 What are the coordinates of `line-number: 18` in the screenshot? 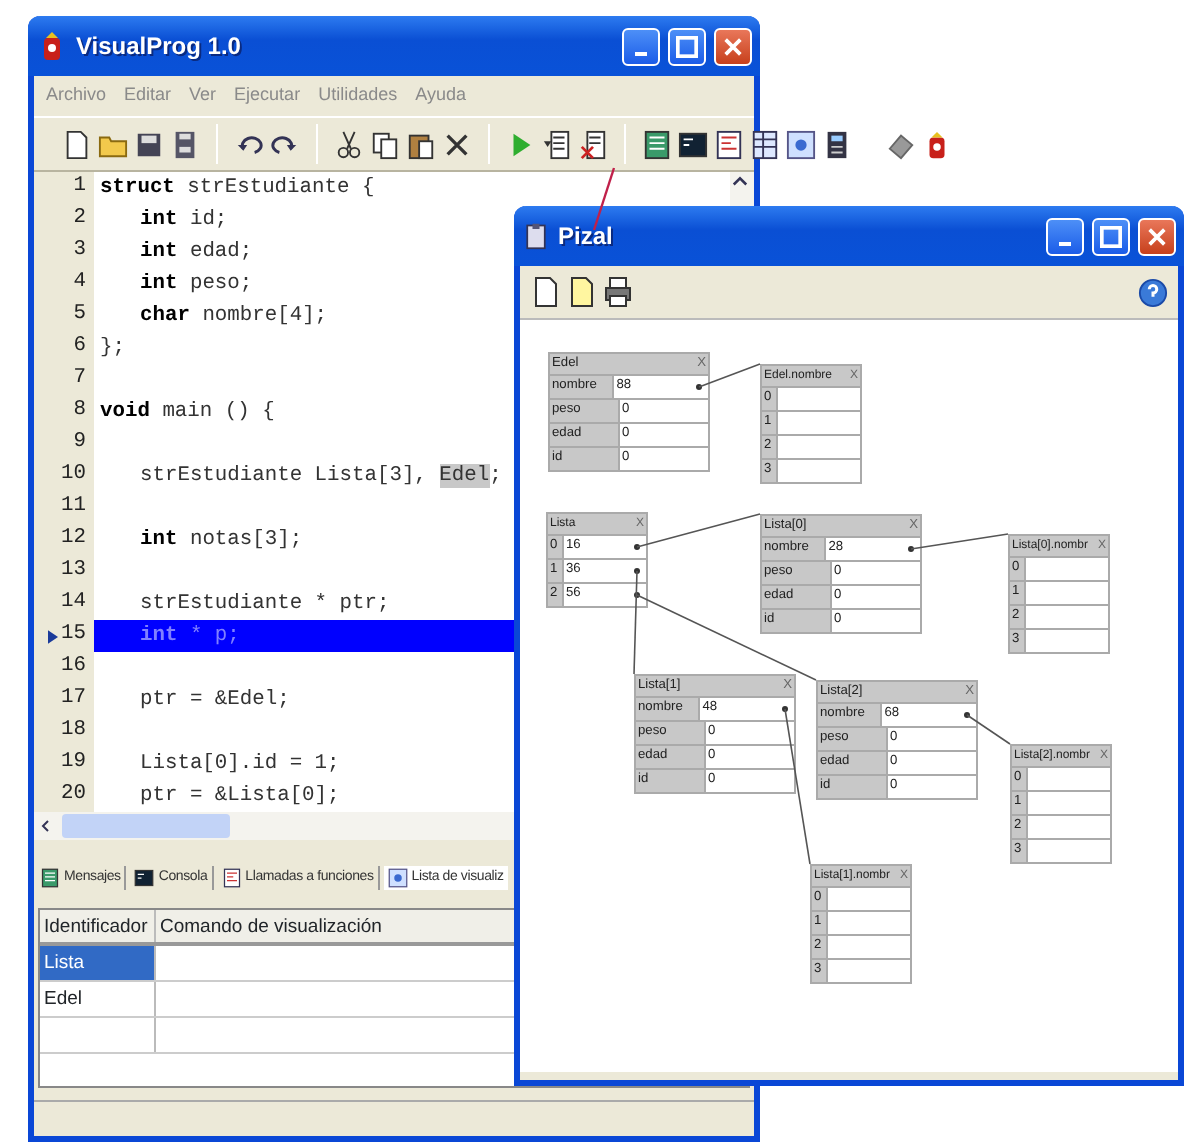 It's located at (73, 731).